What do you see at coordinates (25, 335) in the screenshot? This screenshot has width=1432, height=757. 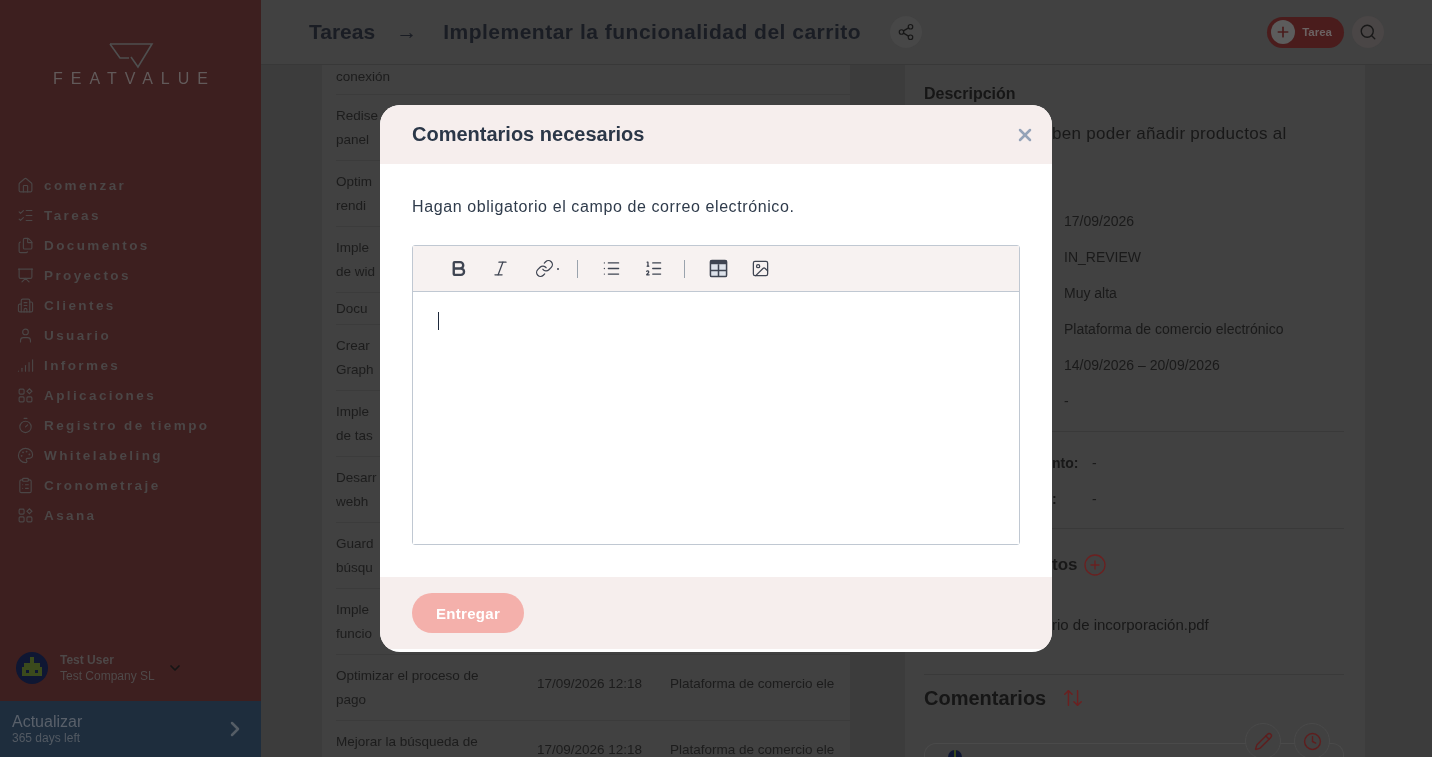 I see `user-icon` at bounding box center [25, 335].